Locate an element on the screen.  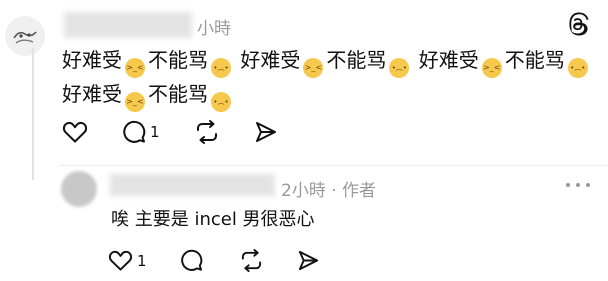
reply-text: 唉 主要是 incel 男很恶心 is located at coordinates (213, 219).